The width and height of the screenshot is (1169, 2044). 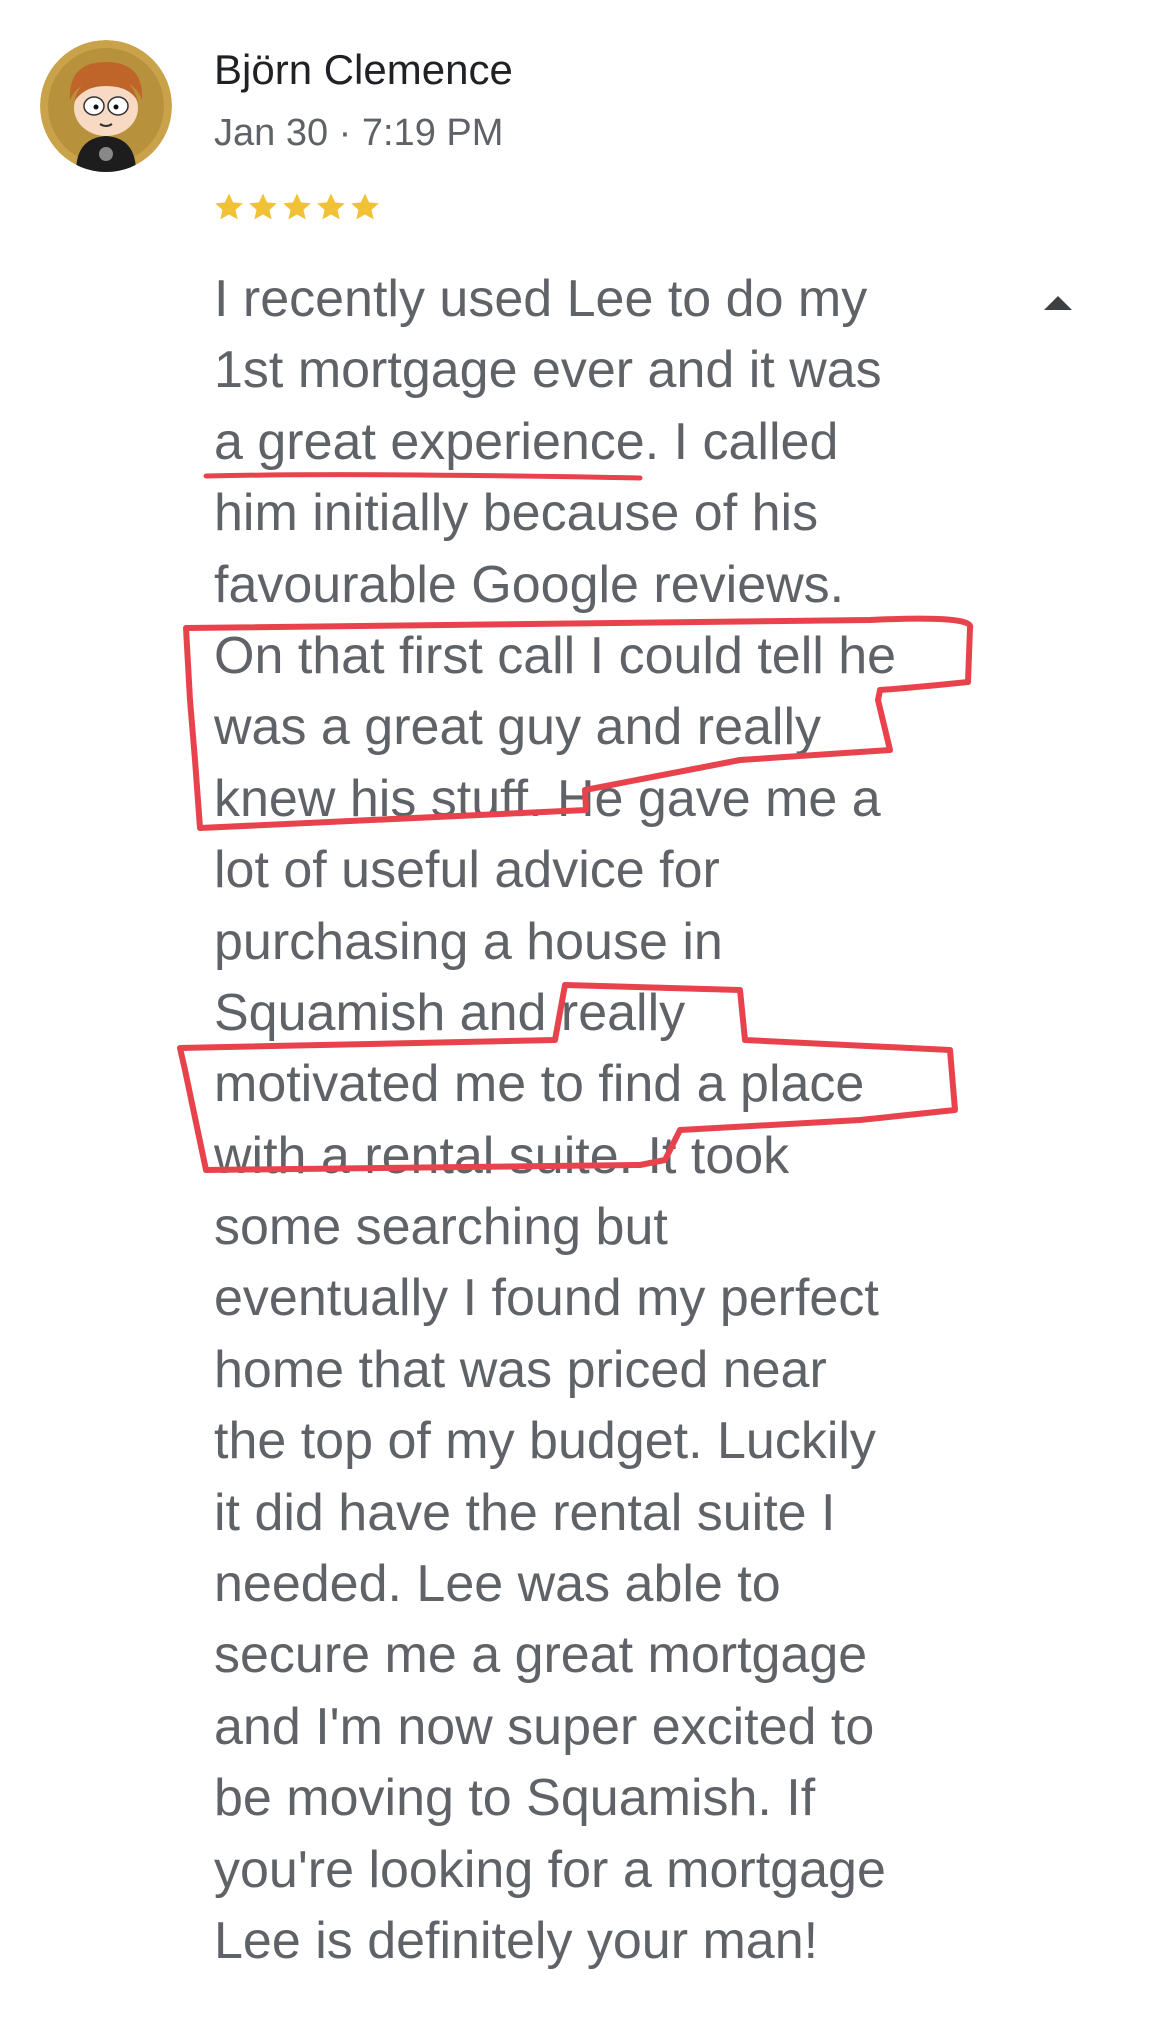 What do you see at coordinates (359, 133) in the screenshot?
I see `review-timestamp: Jan 30 · 7:19 PM` at bounding box center [359, 133].